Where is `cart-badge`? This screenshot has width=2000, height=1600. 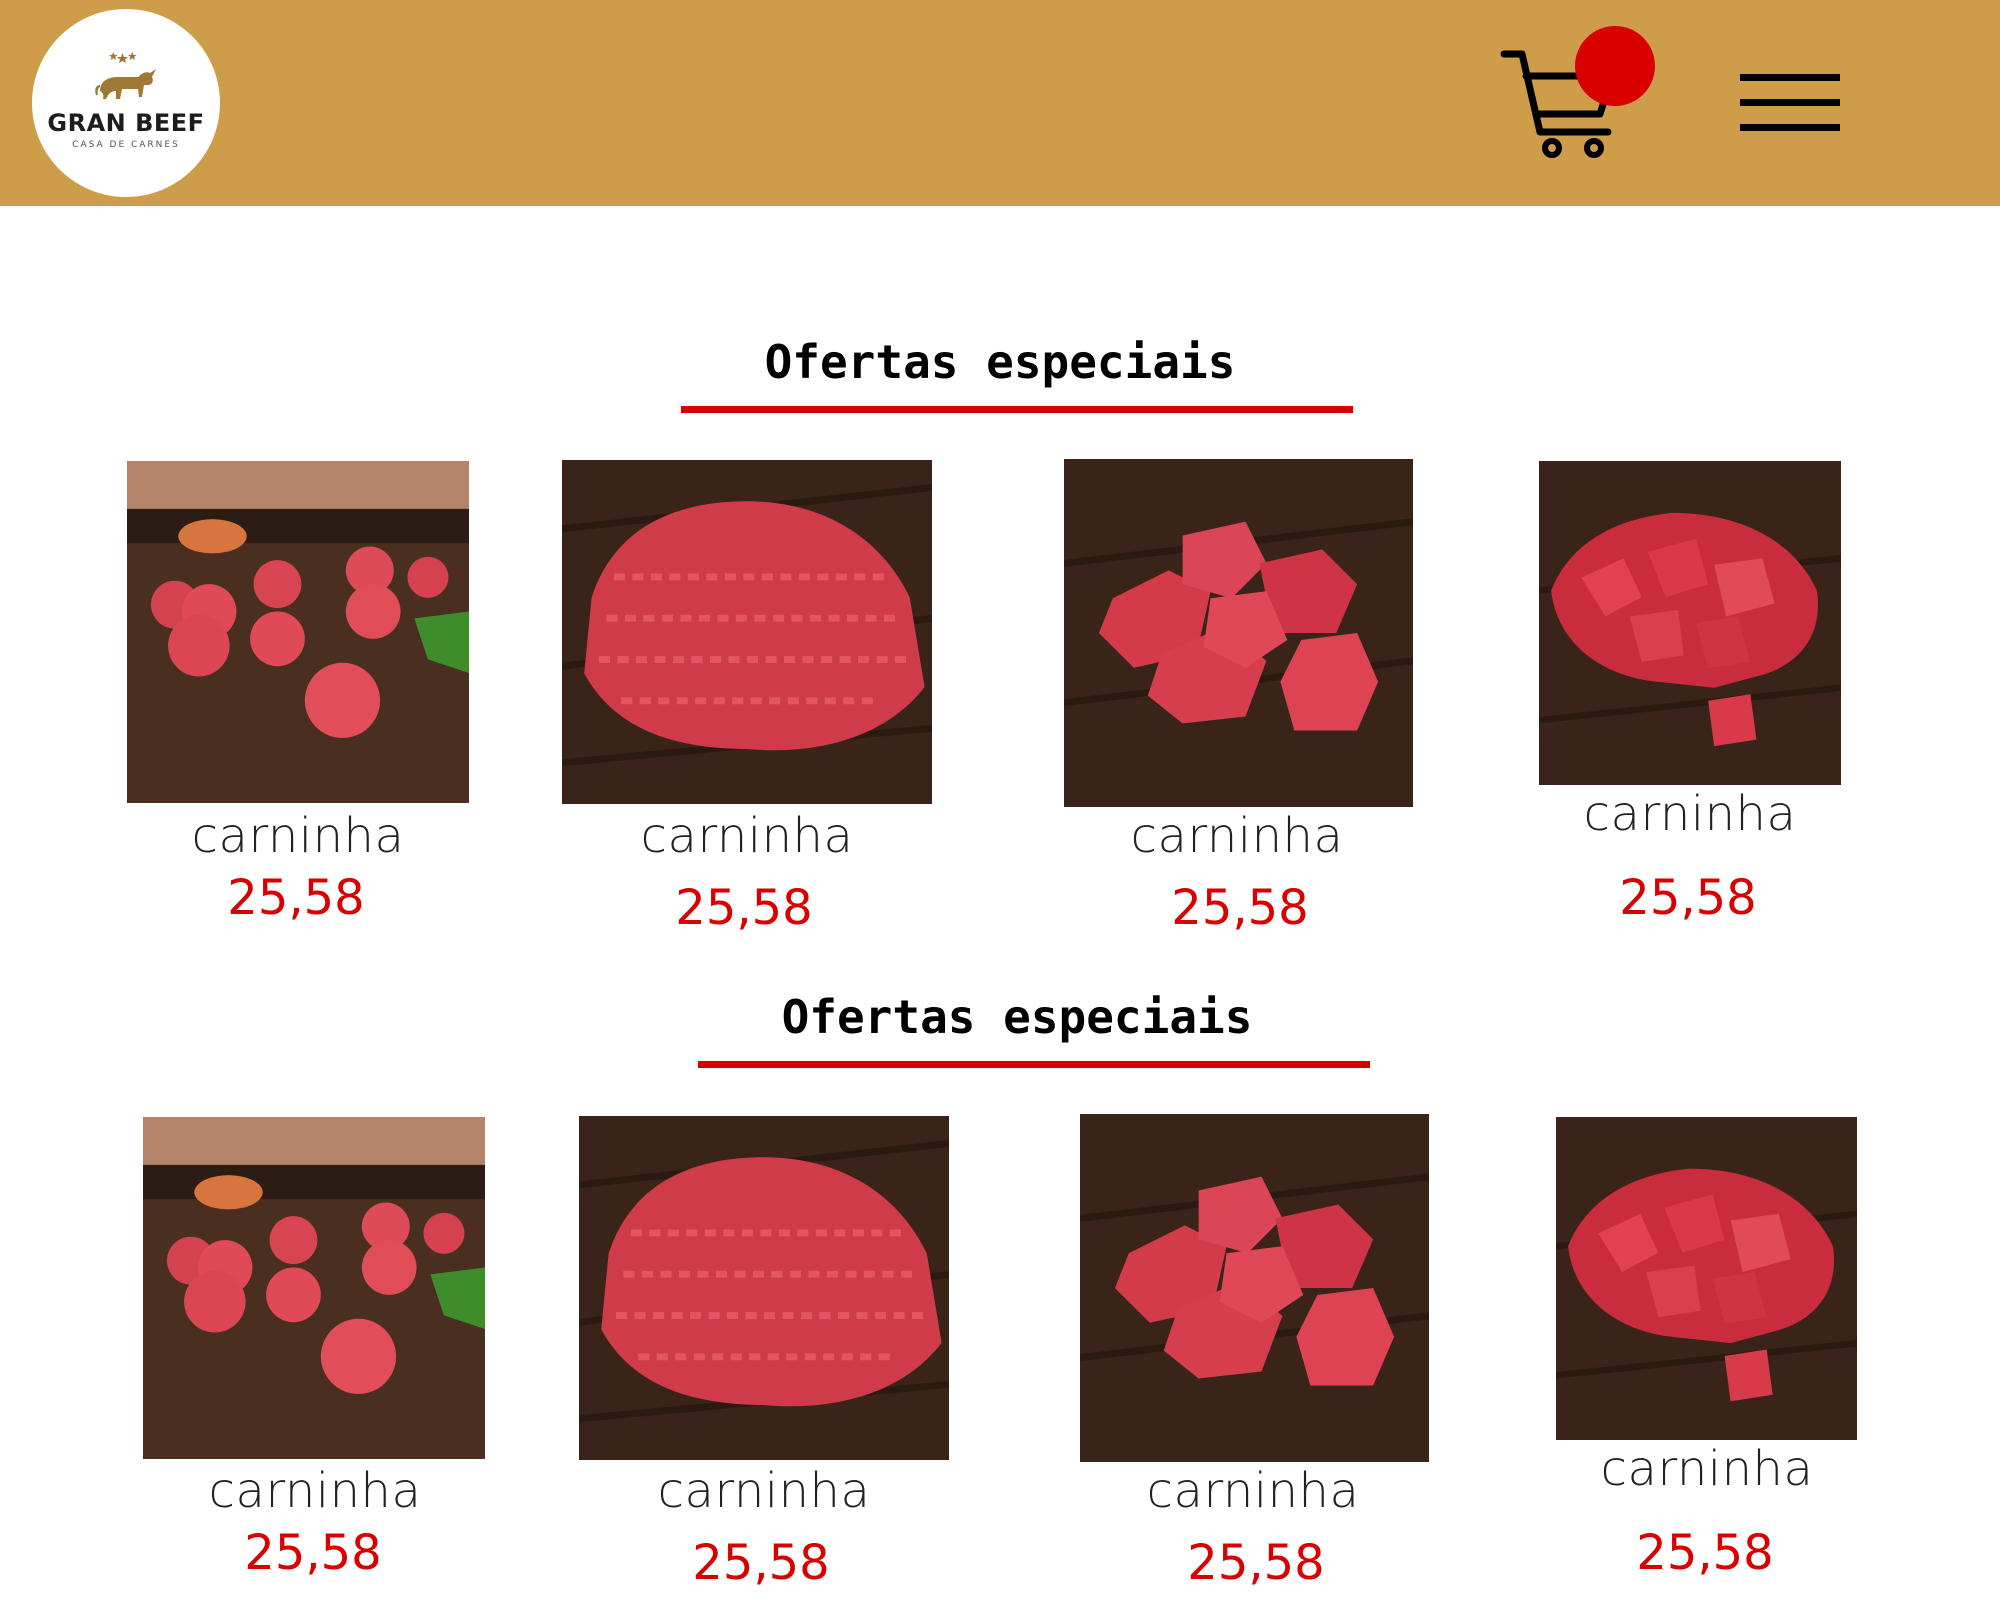 cart-badge is located at coordinates (1615, 66).